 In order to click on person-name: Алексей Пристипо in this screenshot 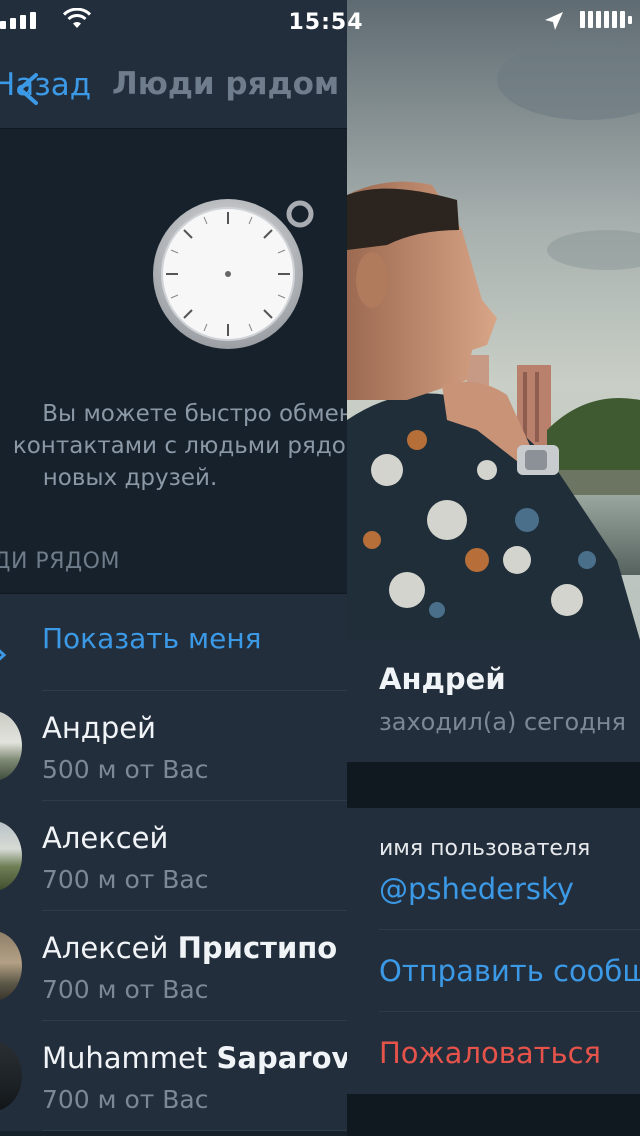, I will do `click(190, 948)`.